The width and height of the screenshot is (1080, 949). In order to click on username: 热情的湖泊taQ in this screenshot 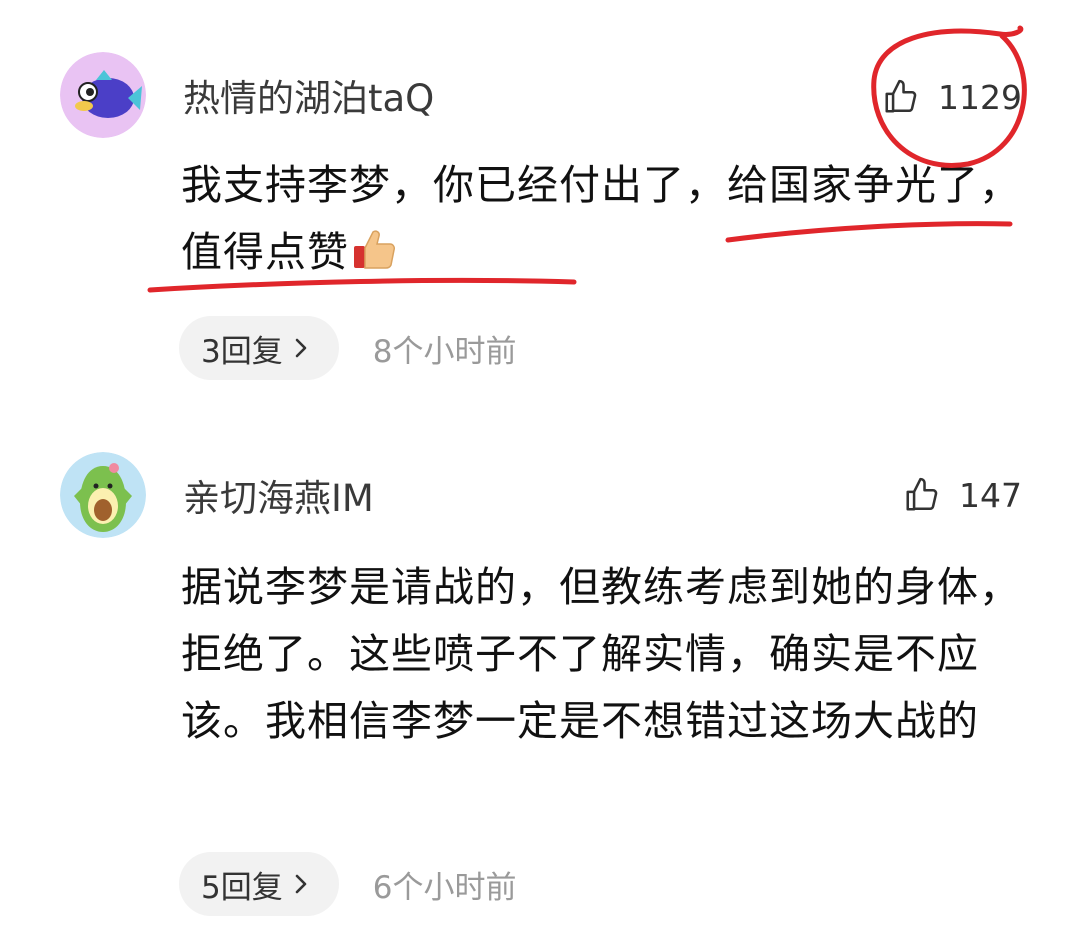, I will do `click(308, 98)`.